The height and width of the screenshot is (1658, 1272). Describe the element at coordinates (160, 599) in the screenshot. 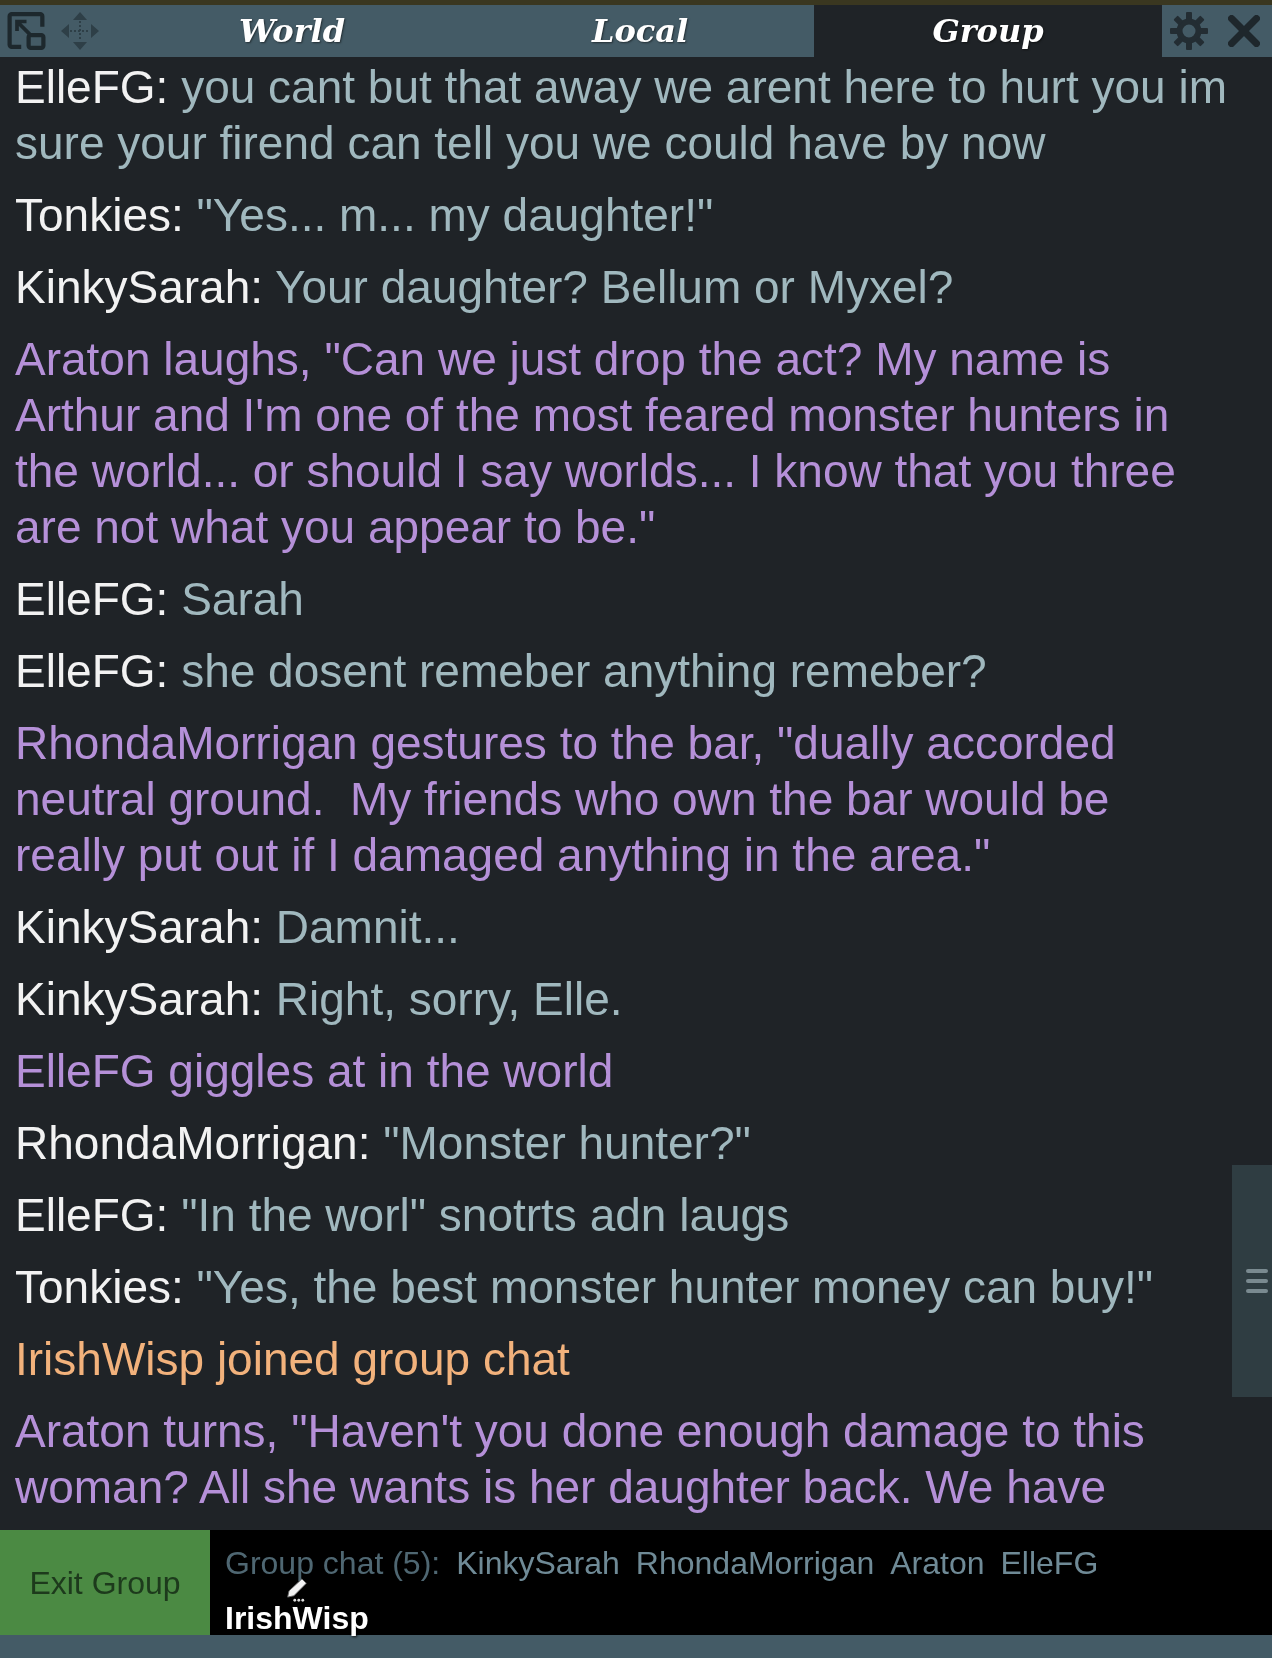

I see `chat-message: ElleFG: Sarah` at that location.